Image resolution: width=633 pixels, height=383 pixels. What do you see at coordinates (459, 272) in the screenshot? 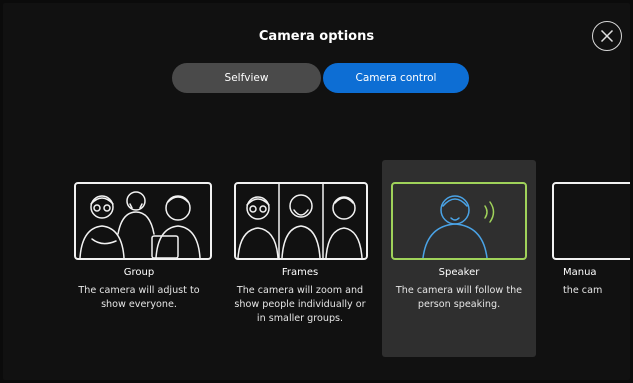
I see `option-label: Speaker` at bounding box center [459, 272].